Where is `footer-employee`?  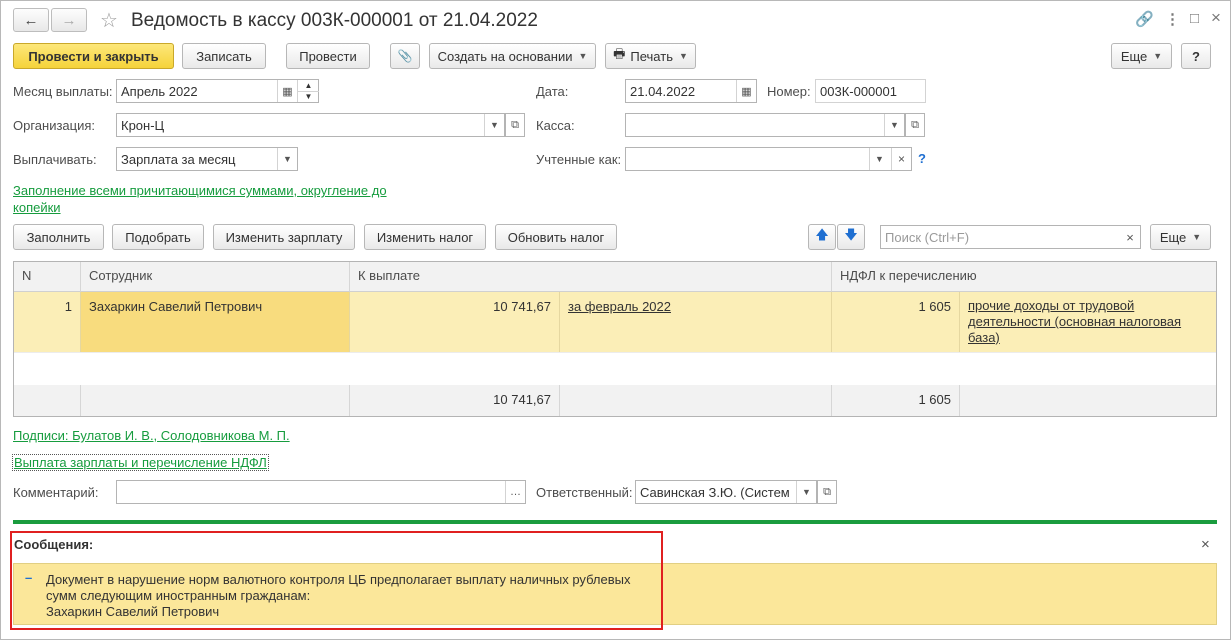 footer-employee is located at coordinates (215, 400).